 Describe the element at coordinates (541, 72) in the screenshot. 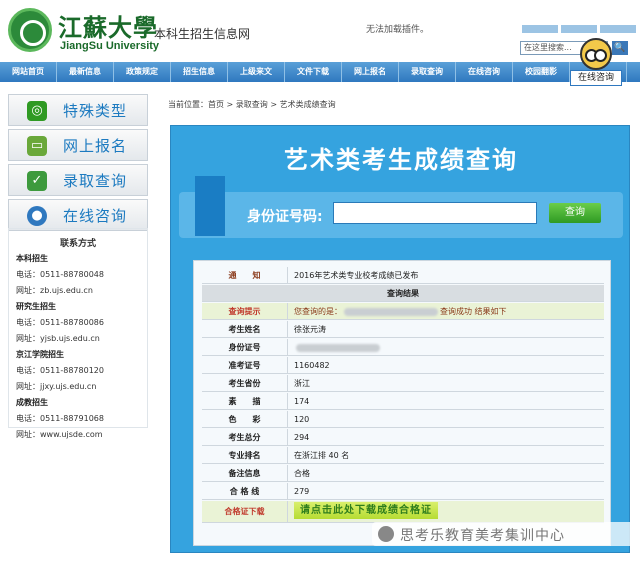

I see `nav-item-campus: 校园翻影` at that location.